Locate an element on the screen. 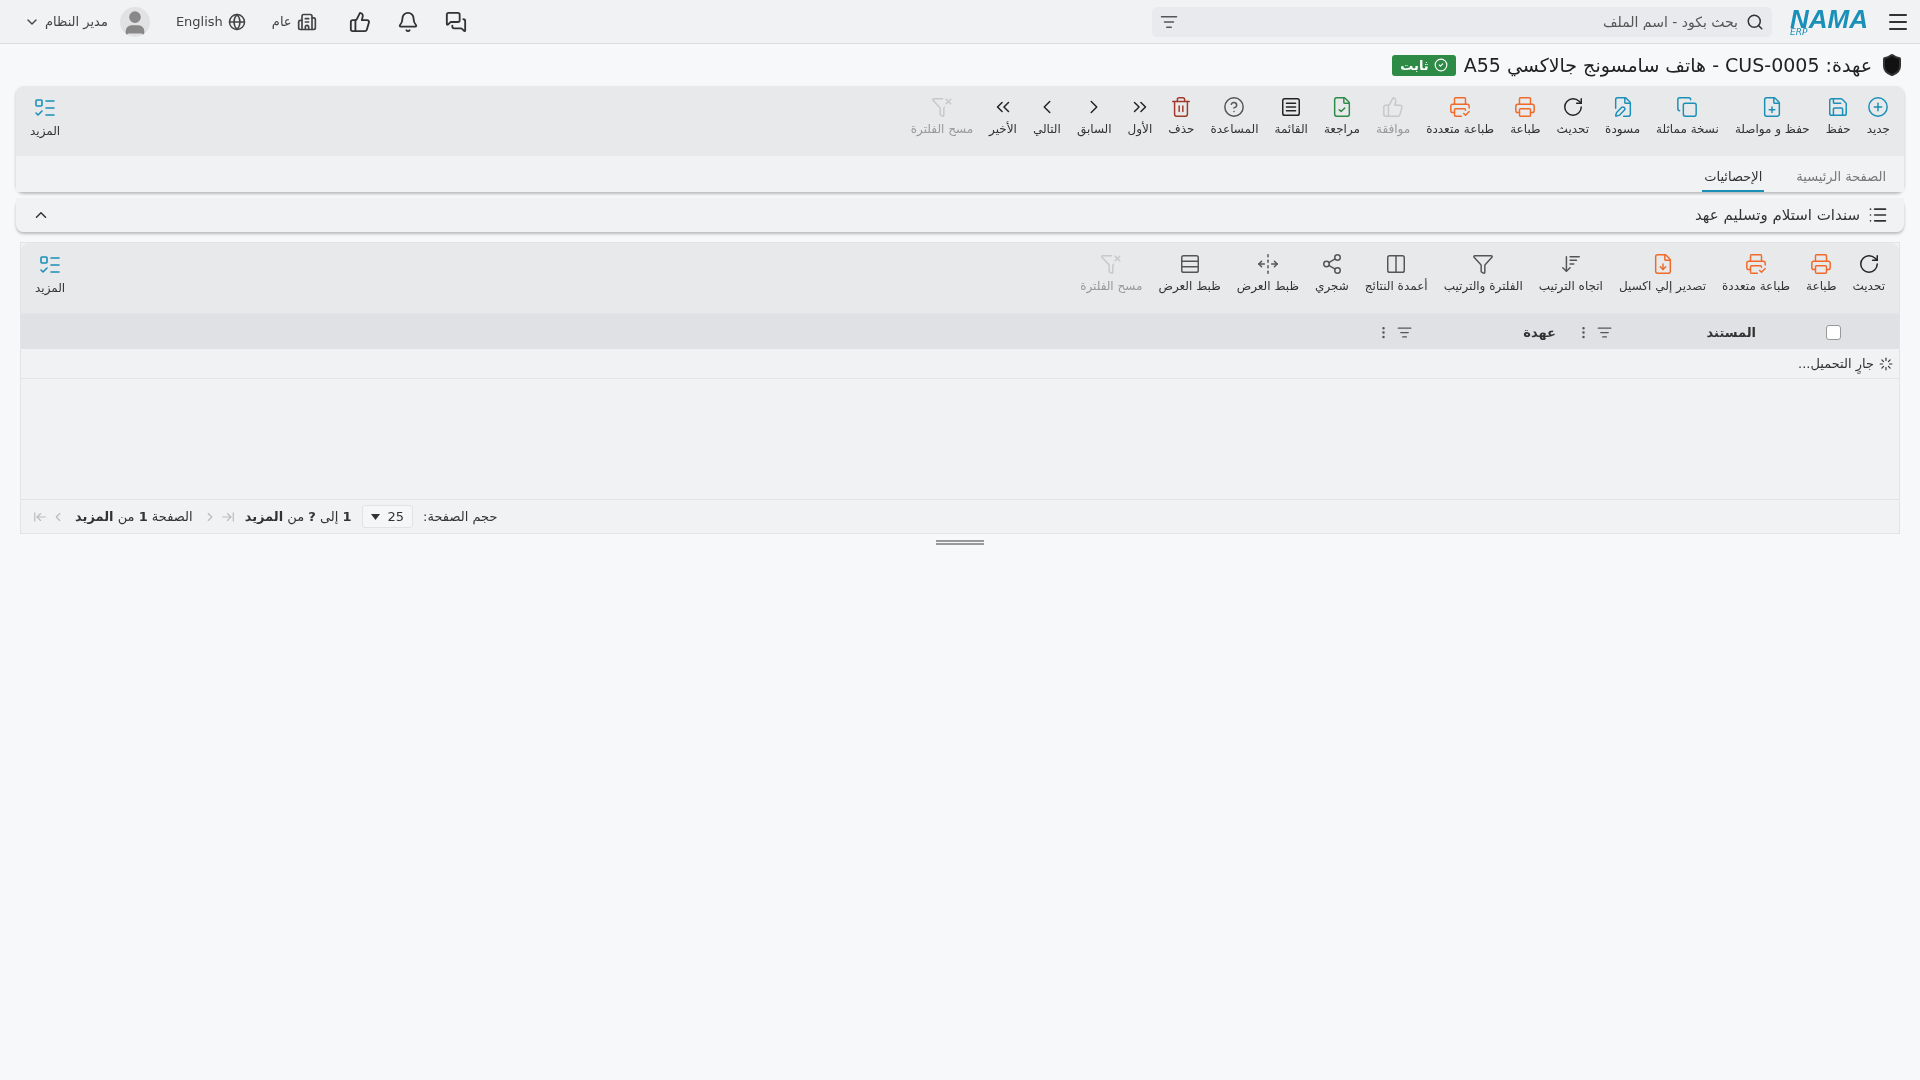 Image resolution: width=1920 pixels, height=1080 pixels. toolbar-button: جديد is located at coordinates (1878, 116).